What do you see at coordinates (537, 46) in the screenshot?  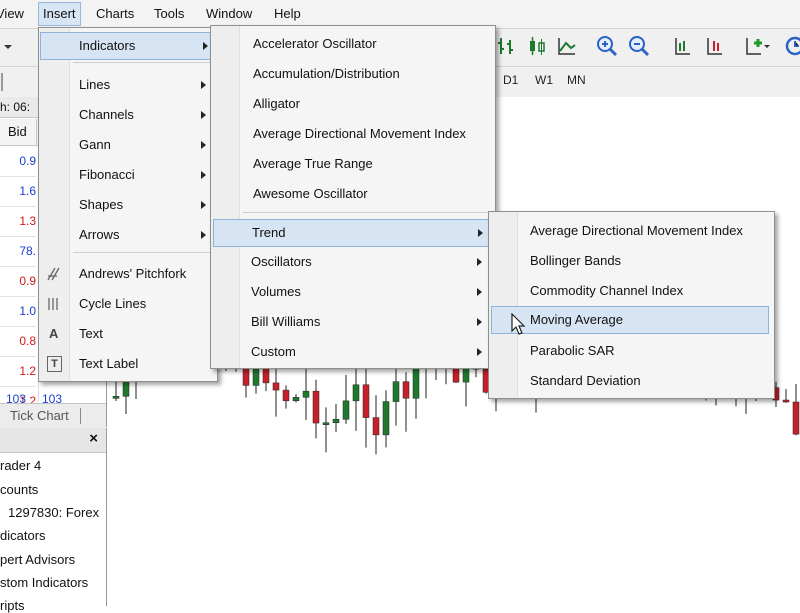 I see `candlestick-icon` at bounding box center [537, 46].